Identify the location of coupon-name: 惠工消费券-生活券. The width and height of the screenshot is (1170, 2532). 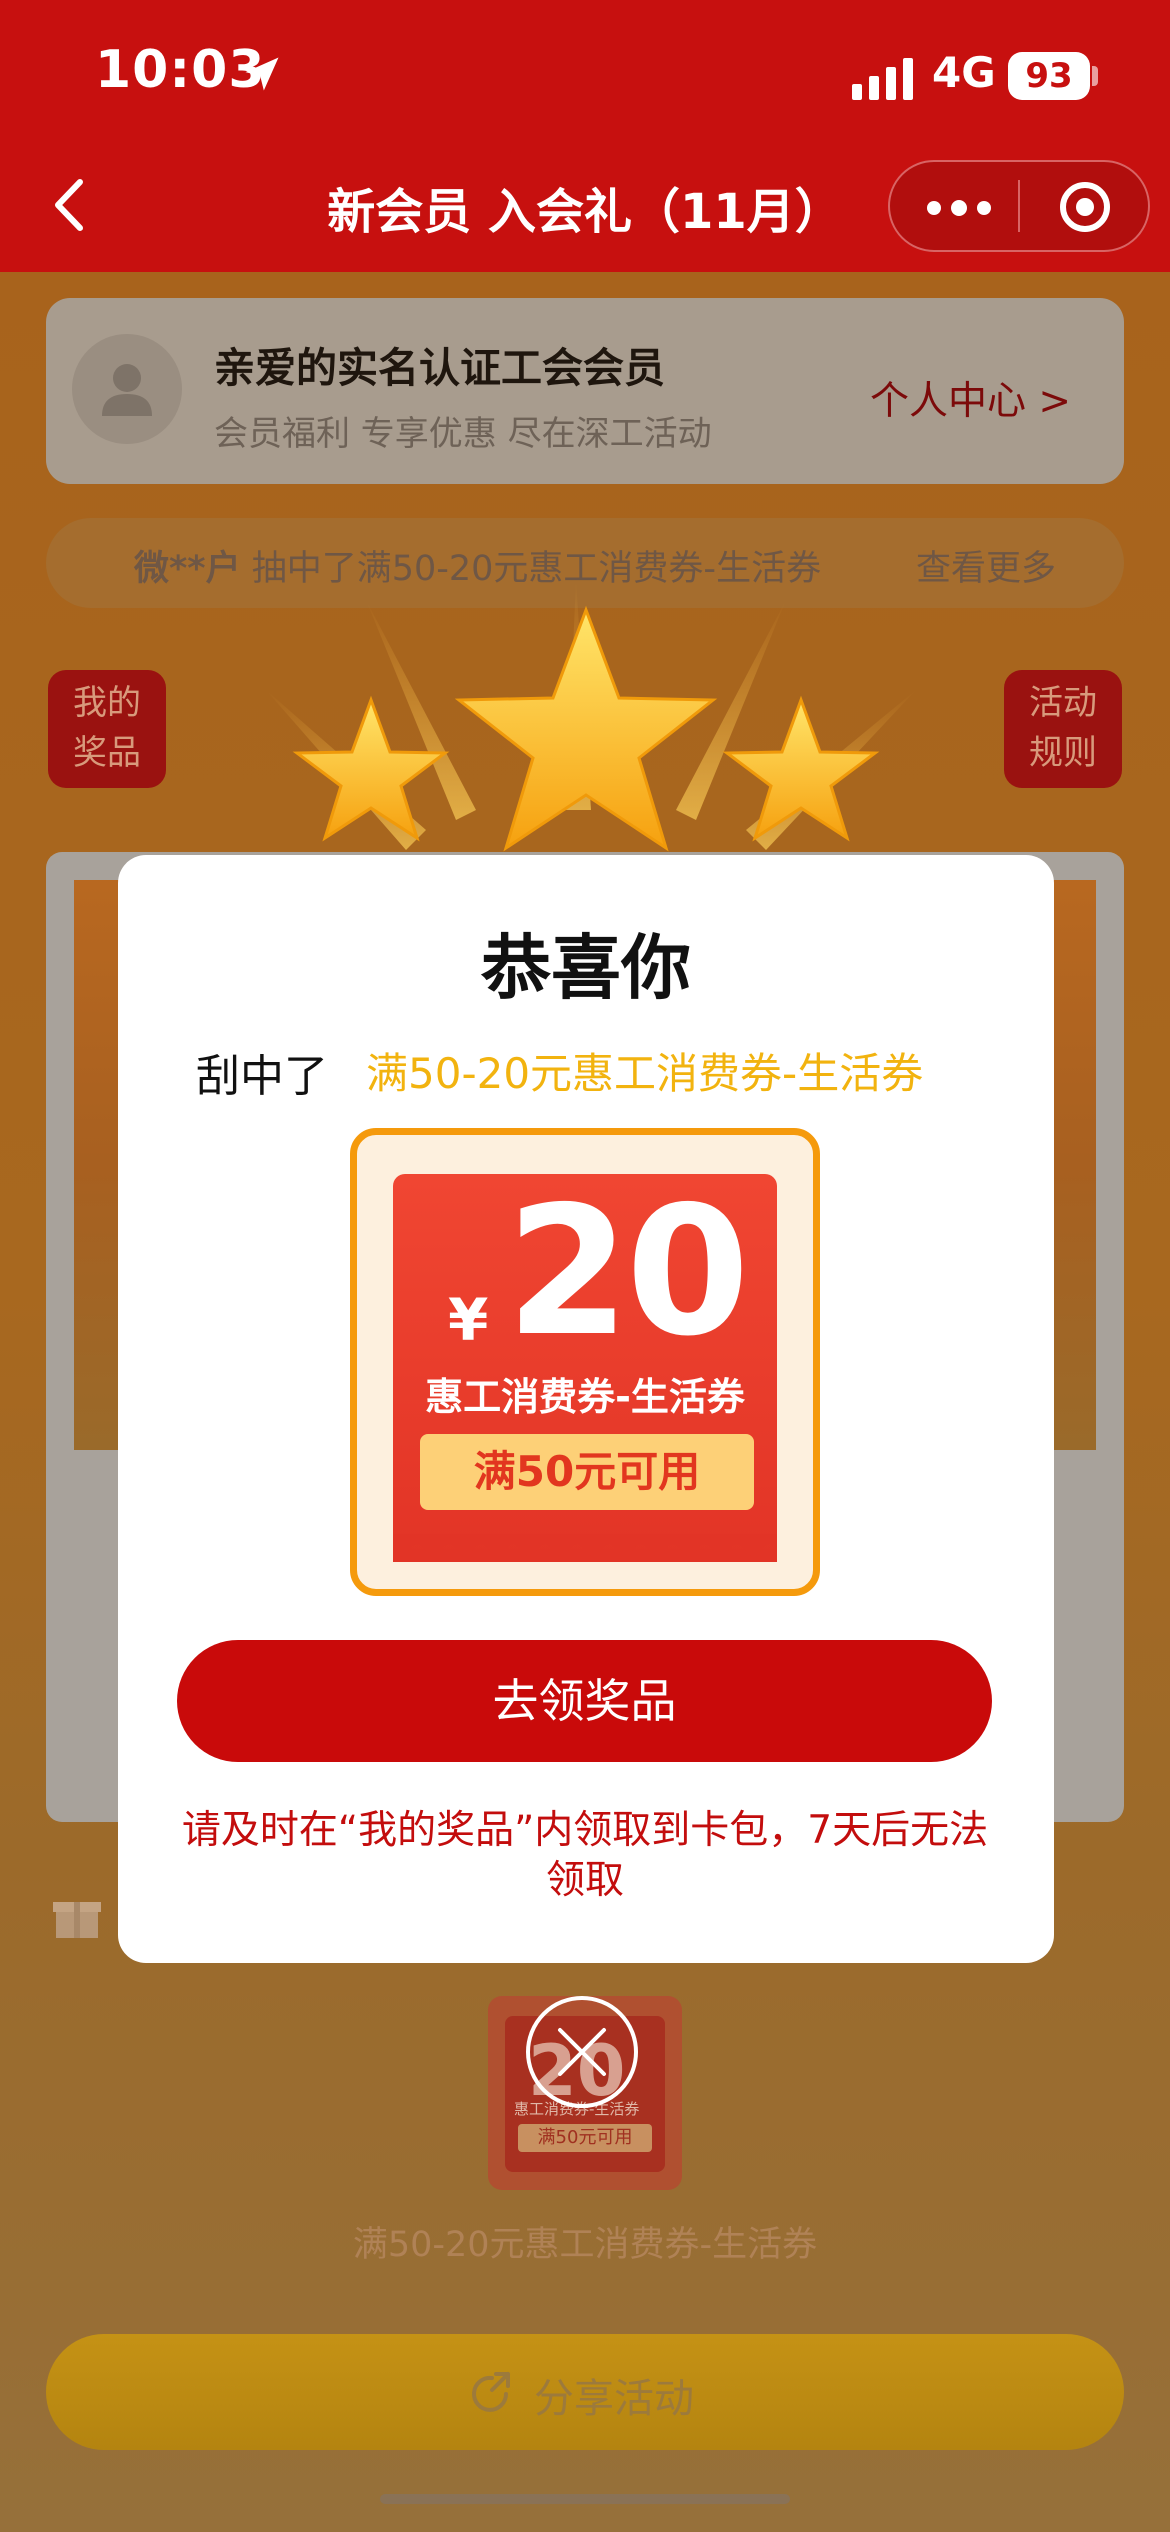
(585, 1397).